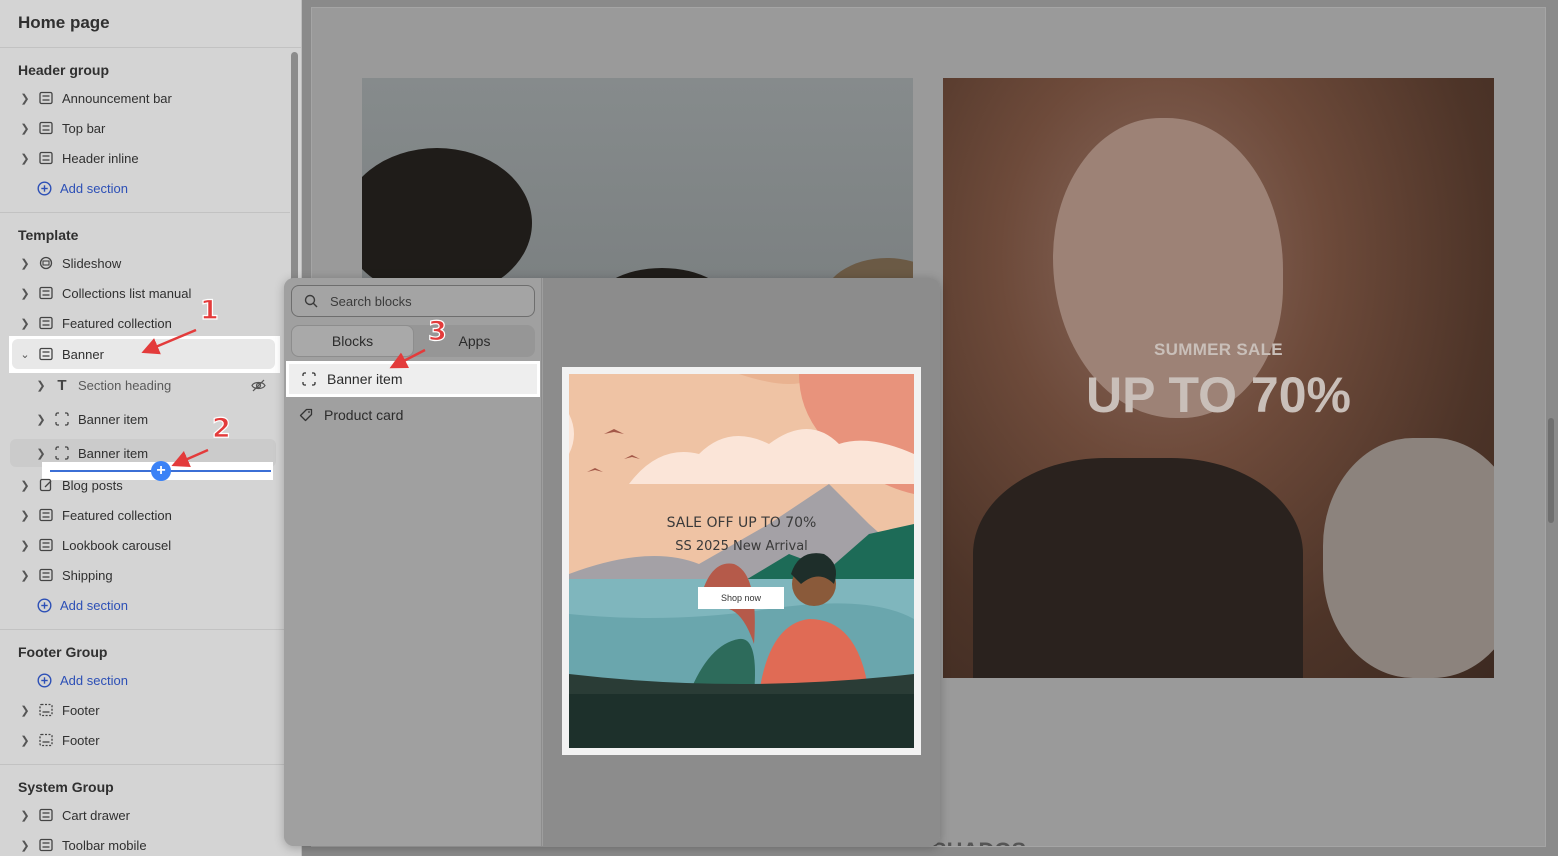  I want to click on annotation-number-3: 3, so click(437, 331).